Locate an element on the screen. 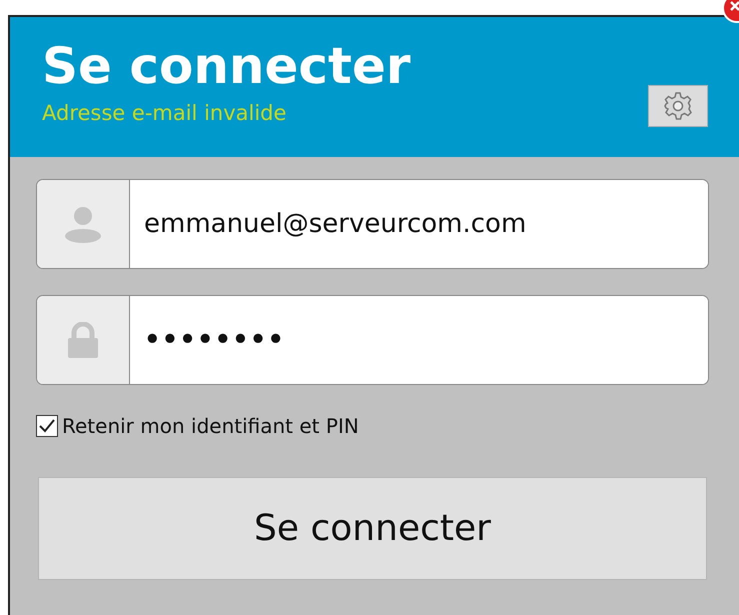 The width and height of the screenshot is (739, 615). user-icon is located at coordinates (83, 224).